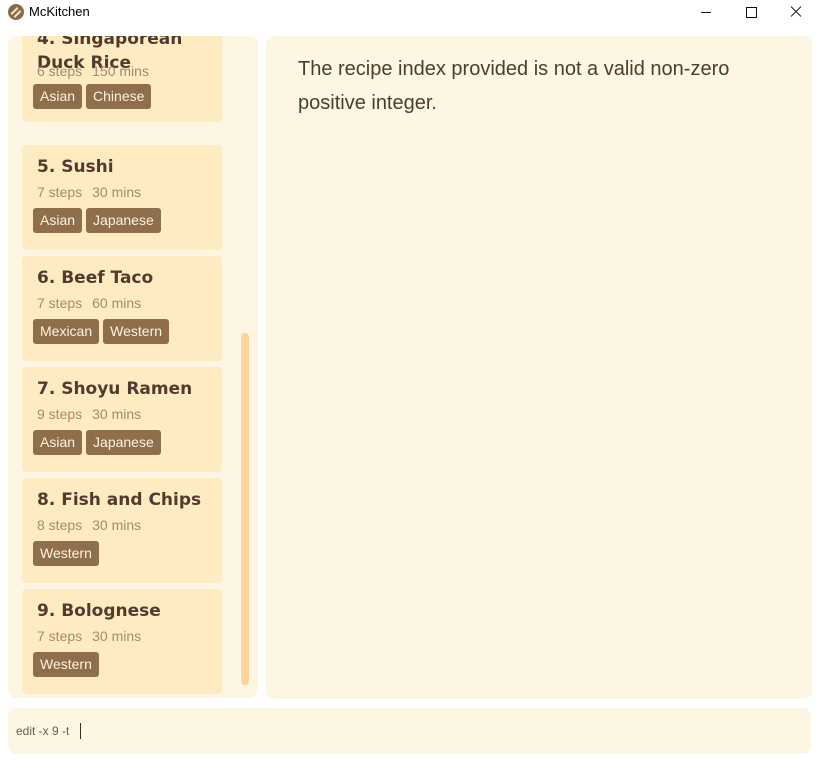 The height and width of the screenshot is (761, 817). I want to click on recipe-time: 150 mins, so click(120, 71).